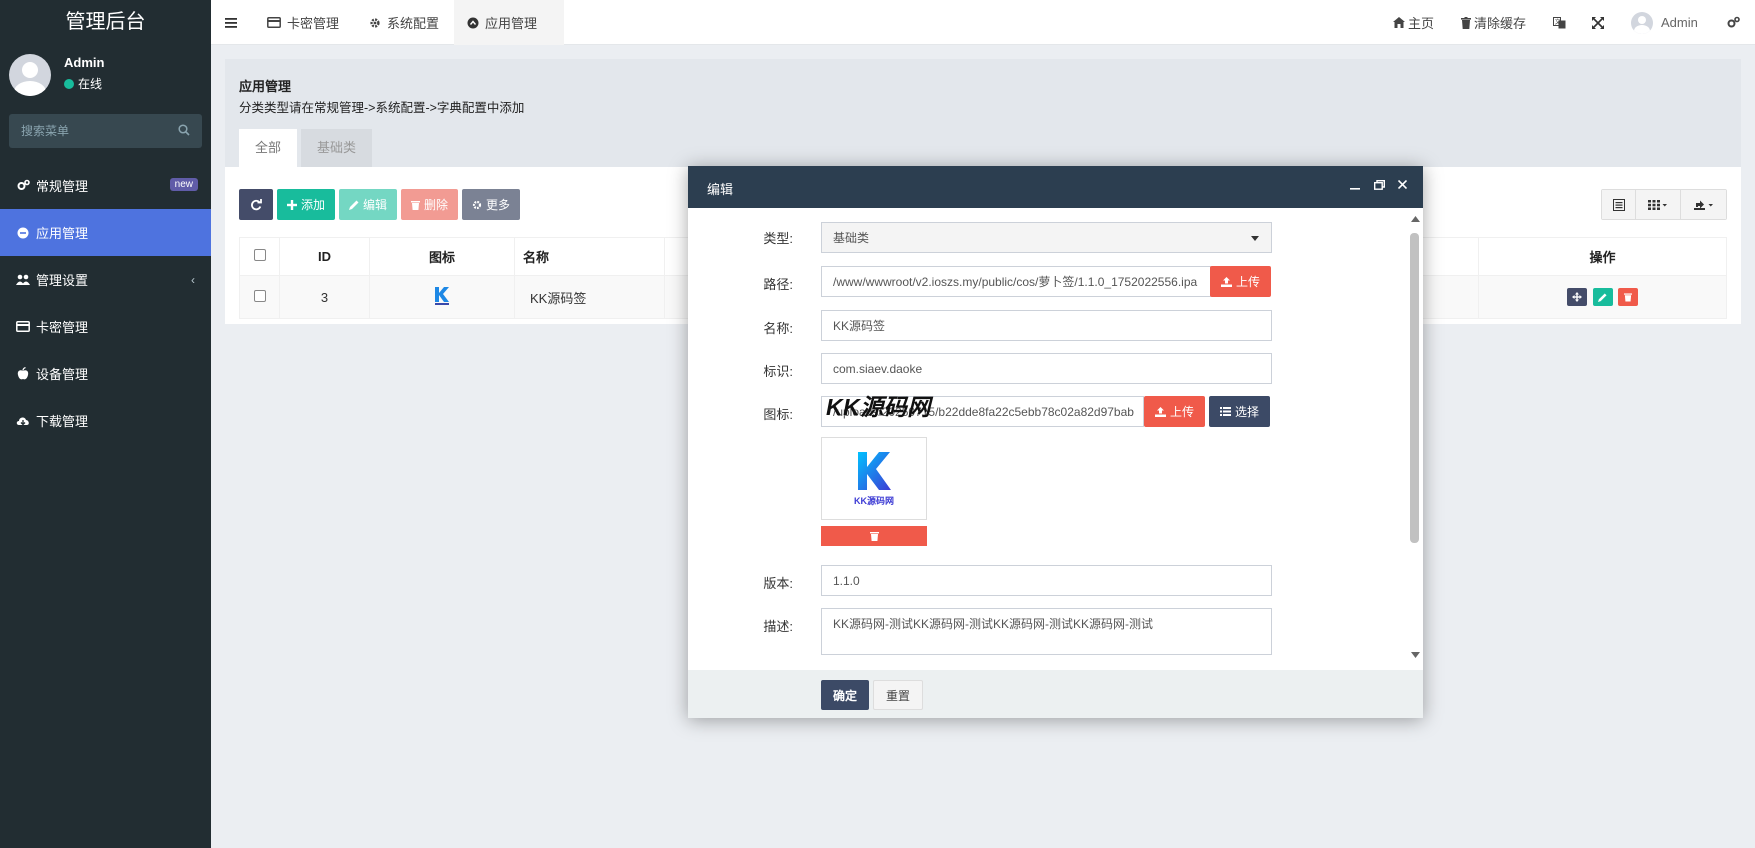  What do you see at coordinates (23, 421) in the screenshot?
I see `cloud-download-icon` at bounding box center [23, 421].